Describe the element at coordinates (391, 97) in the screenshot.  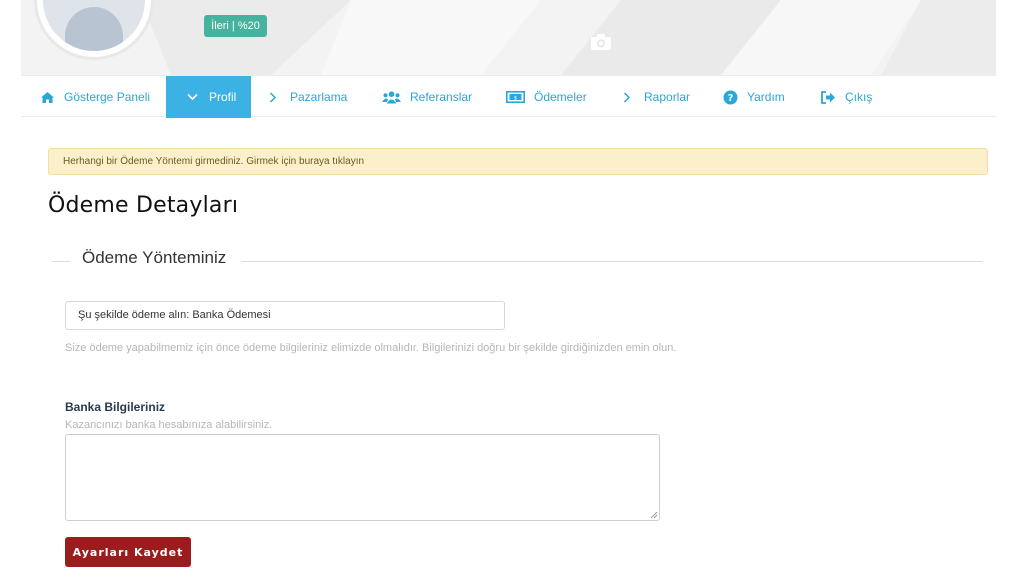
I see `users-icon` at that location.